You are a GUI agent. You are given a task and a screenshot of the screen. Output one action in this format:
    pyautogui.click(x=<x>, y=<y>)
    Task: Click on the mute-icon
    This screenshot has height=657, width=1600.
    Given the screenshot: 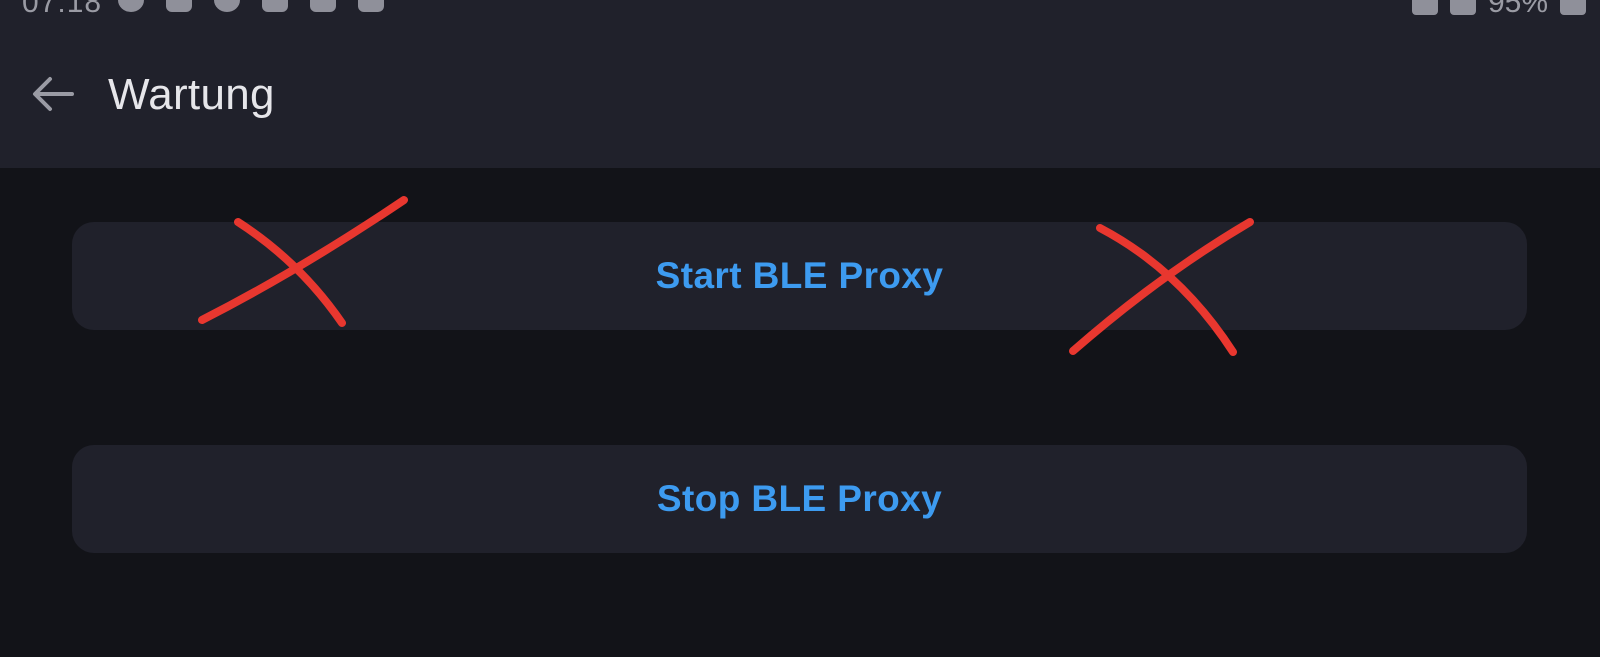 What is the action you would take?
    pyautogui.click(x=1424, y=7)
    